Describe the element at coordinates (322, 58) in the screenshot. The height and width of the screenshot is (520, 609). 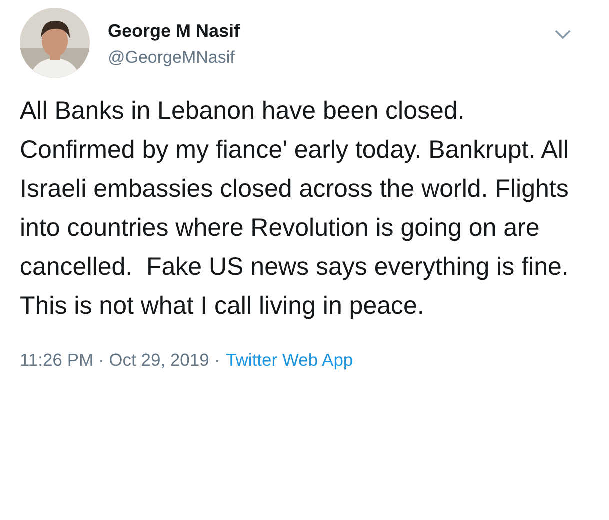
I see `author-handle: @GeorgeMNasif` at that location.